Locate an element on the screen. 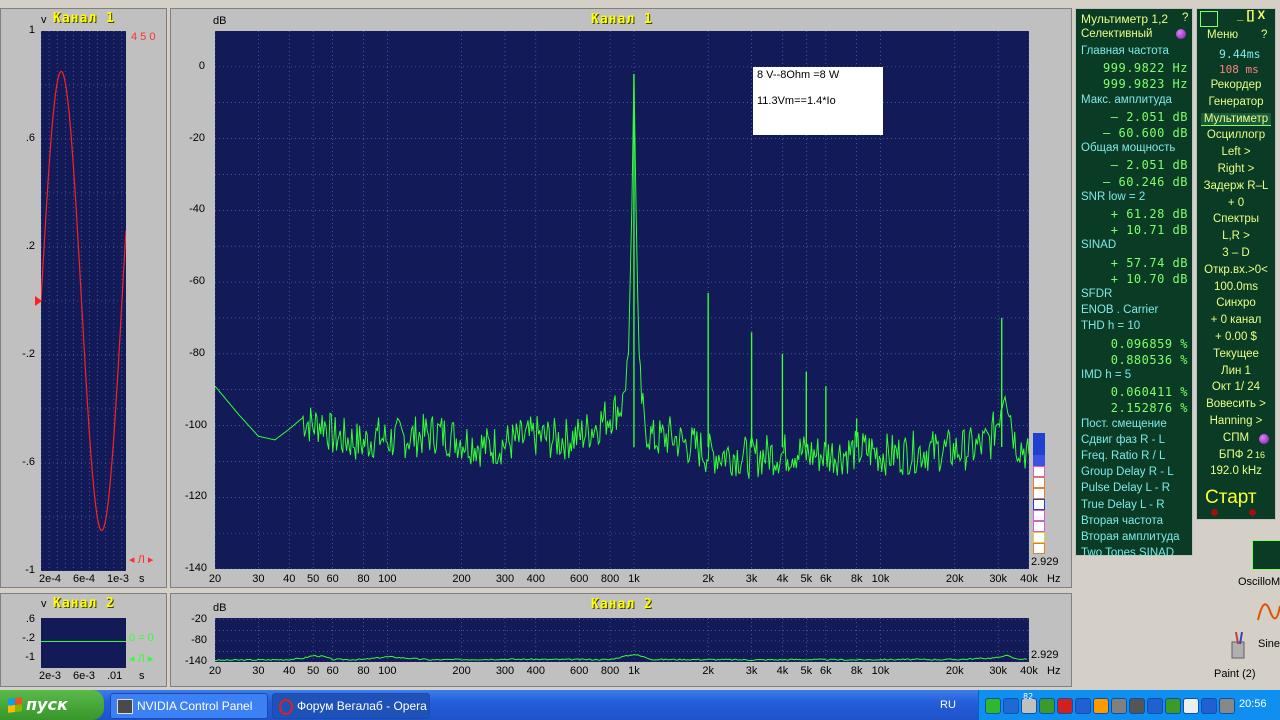  fft-exponent: 16 is located at coordinates (1260, 455).